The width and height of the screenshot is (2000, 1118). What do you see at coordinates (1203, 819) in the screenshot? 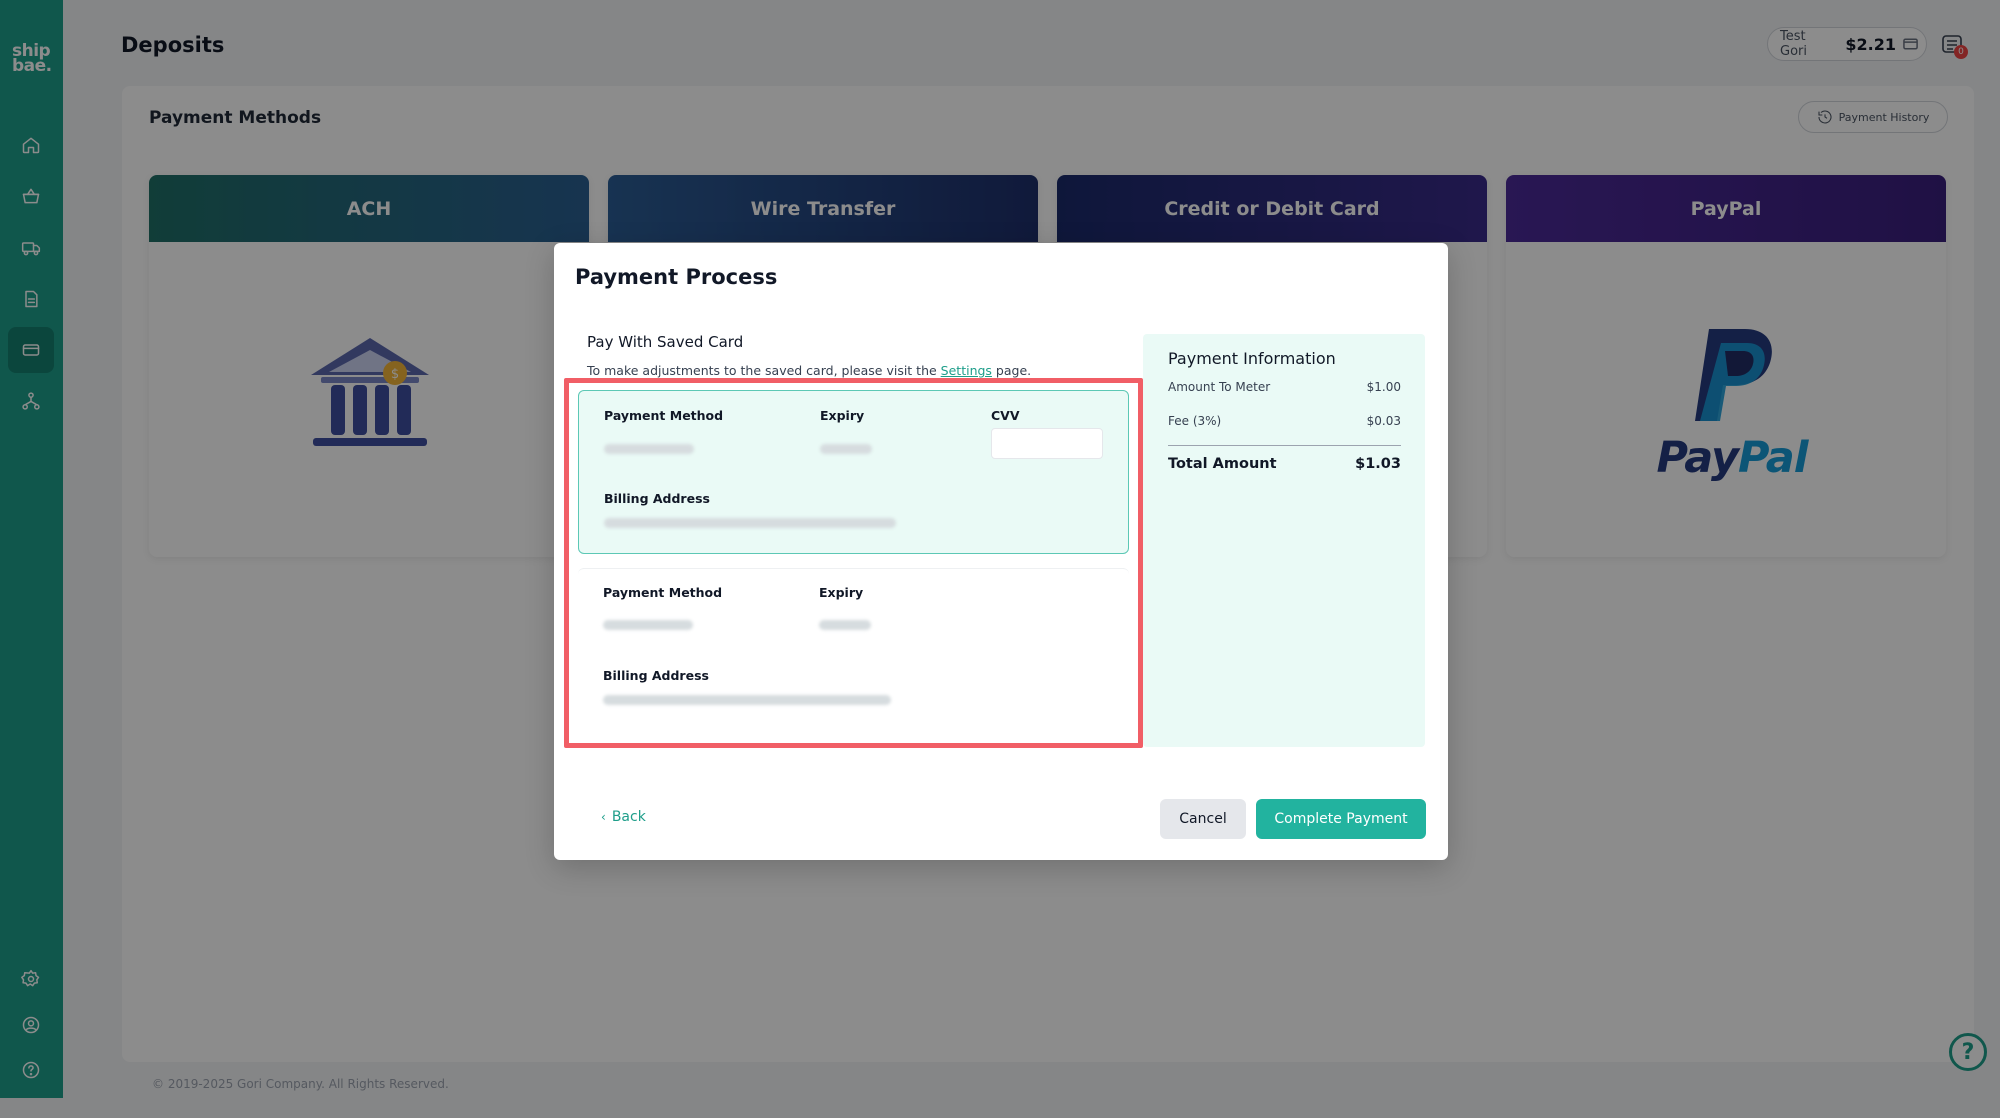
I see `cancel-button: Cancel` at bounding box center [1203, 819].